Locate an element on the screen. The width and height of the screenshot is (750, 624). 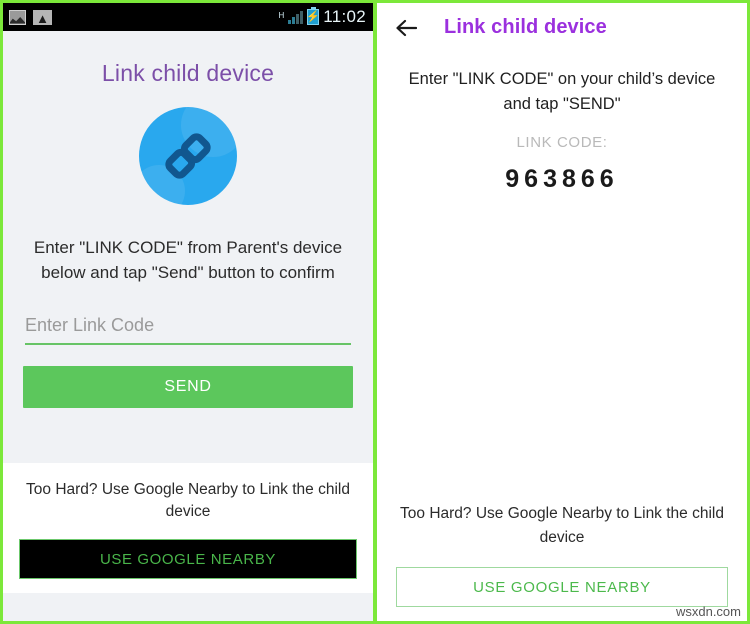
back-arrow-icon is located at coordinates (406, 28).